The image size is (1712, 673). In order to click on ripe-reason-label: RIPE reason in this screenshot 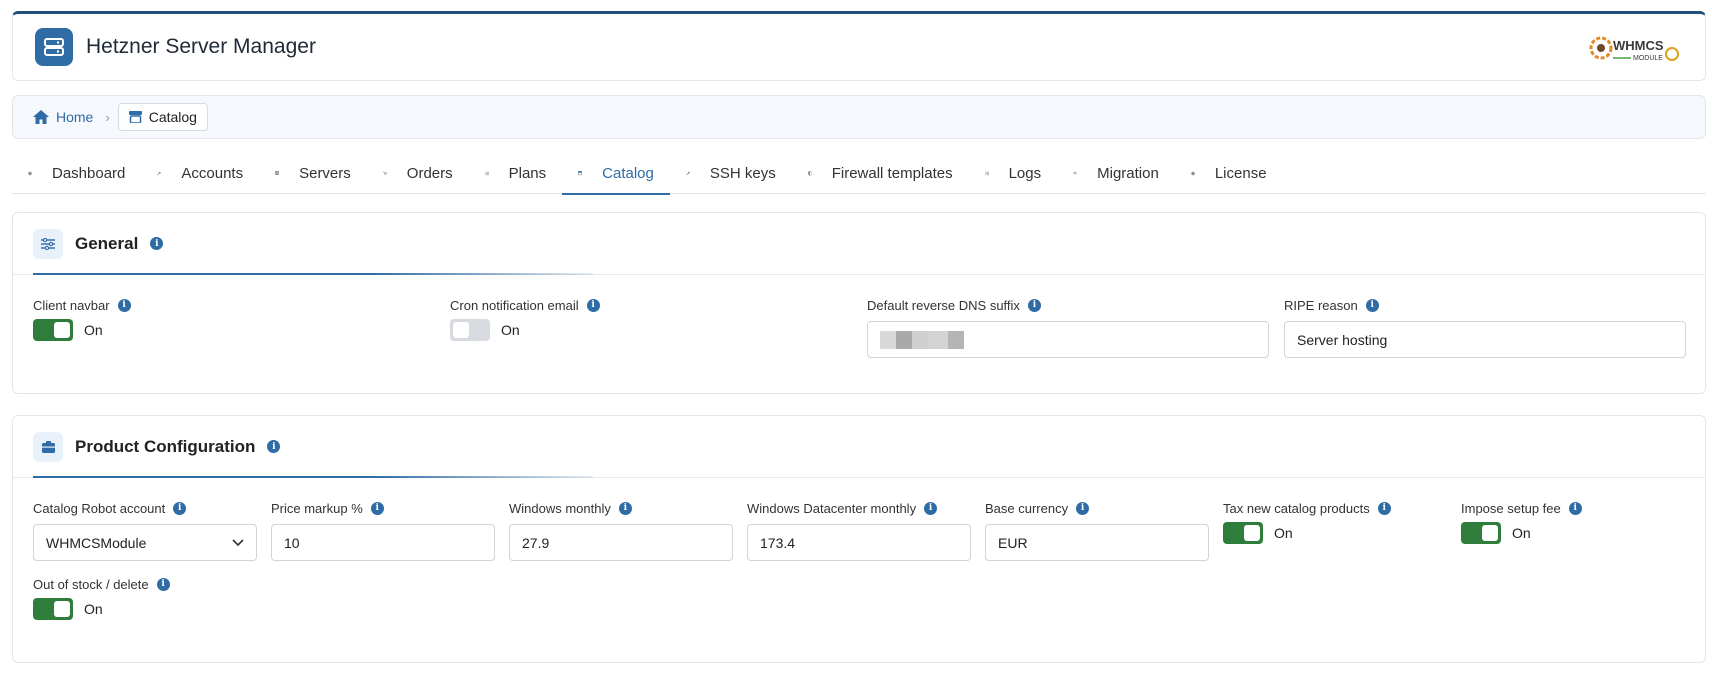, I will do `click(1321, 305)`.